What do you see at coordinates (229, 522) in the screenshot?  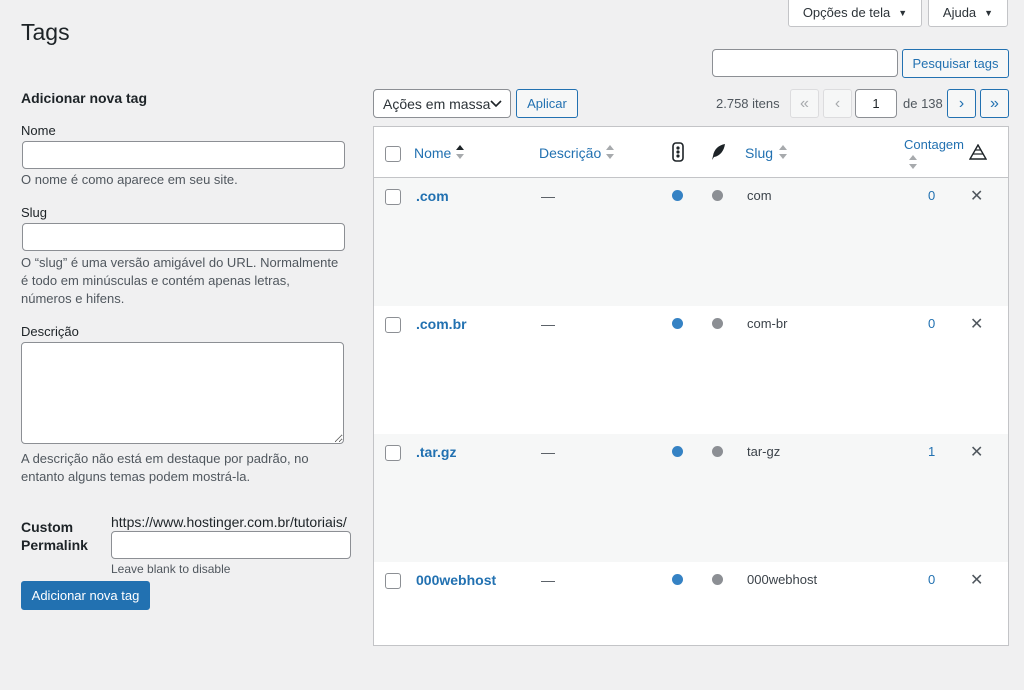 I see `permalink-base-url: https://www.hostinger.com.br/tutoriais/` at bounding box center [229, 522].